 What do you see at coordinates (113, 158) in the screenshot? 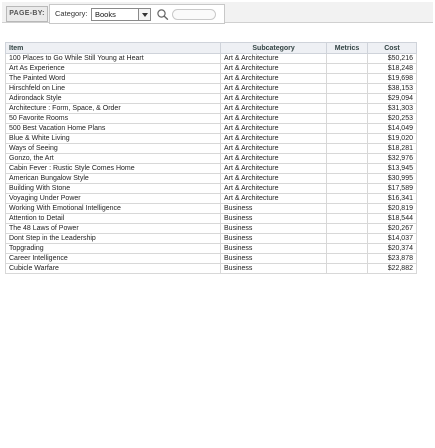
I see `cell-item: Gonzo, the Art` at bounding box center [113, 158].